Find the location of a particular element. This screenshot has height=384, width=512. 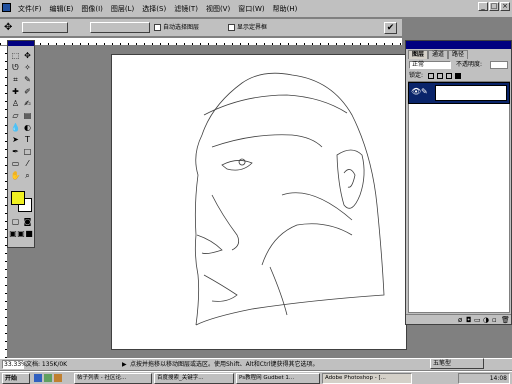

start-button: 开始 is located at coordinates (16, 378).